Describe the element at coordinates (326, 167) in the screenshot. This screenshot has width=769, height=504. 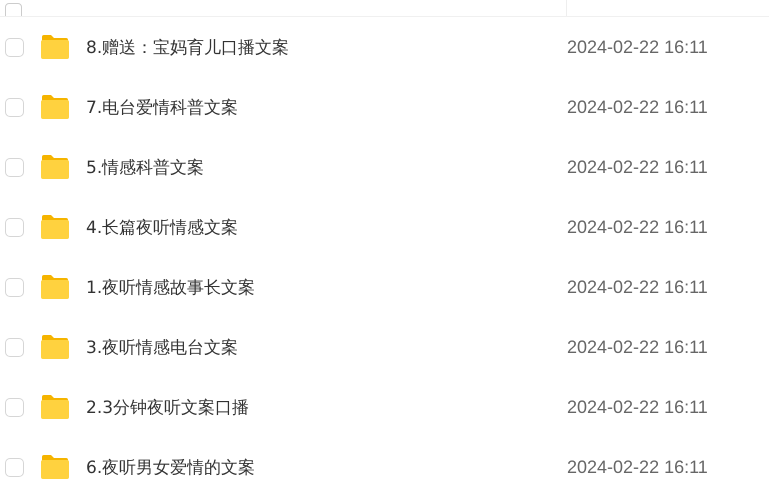
I see `file-name: 5.情感科普文案` at that location.